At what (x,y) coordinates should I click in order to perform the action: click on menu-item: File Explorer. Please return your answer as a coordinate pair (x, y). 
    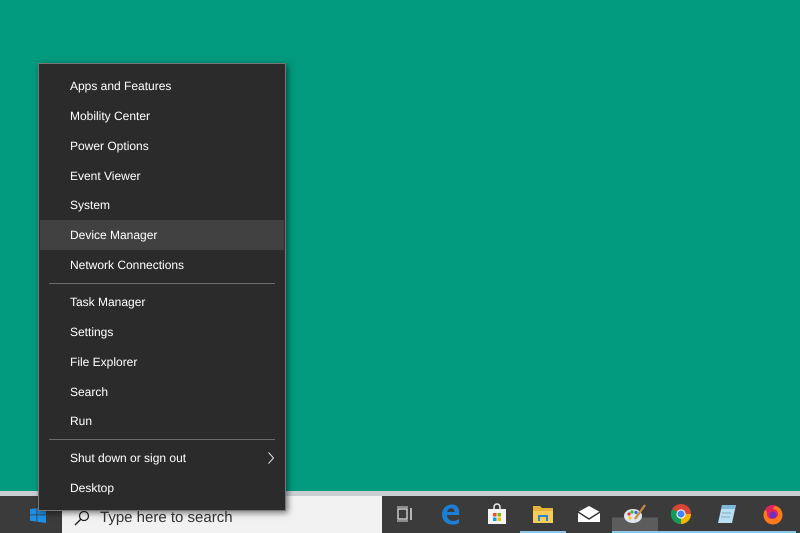
    Looking at the image, I should click on (162, 361).